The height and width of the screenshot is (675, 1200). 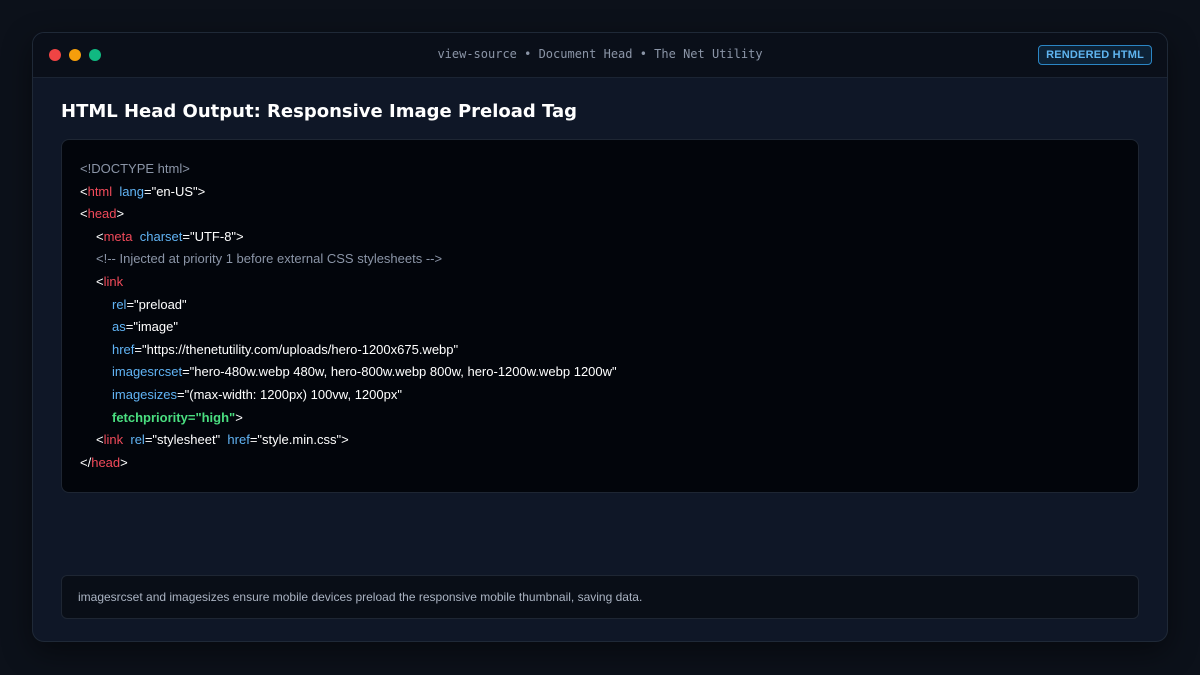 What do you see at coordinates (293, 394) in the screenshot?
I see `imagesizes-value: "(max-width: 1200px) 100vw, 1200px"` at bounding box center [293, 394].